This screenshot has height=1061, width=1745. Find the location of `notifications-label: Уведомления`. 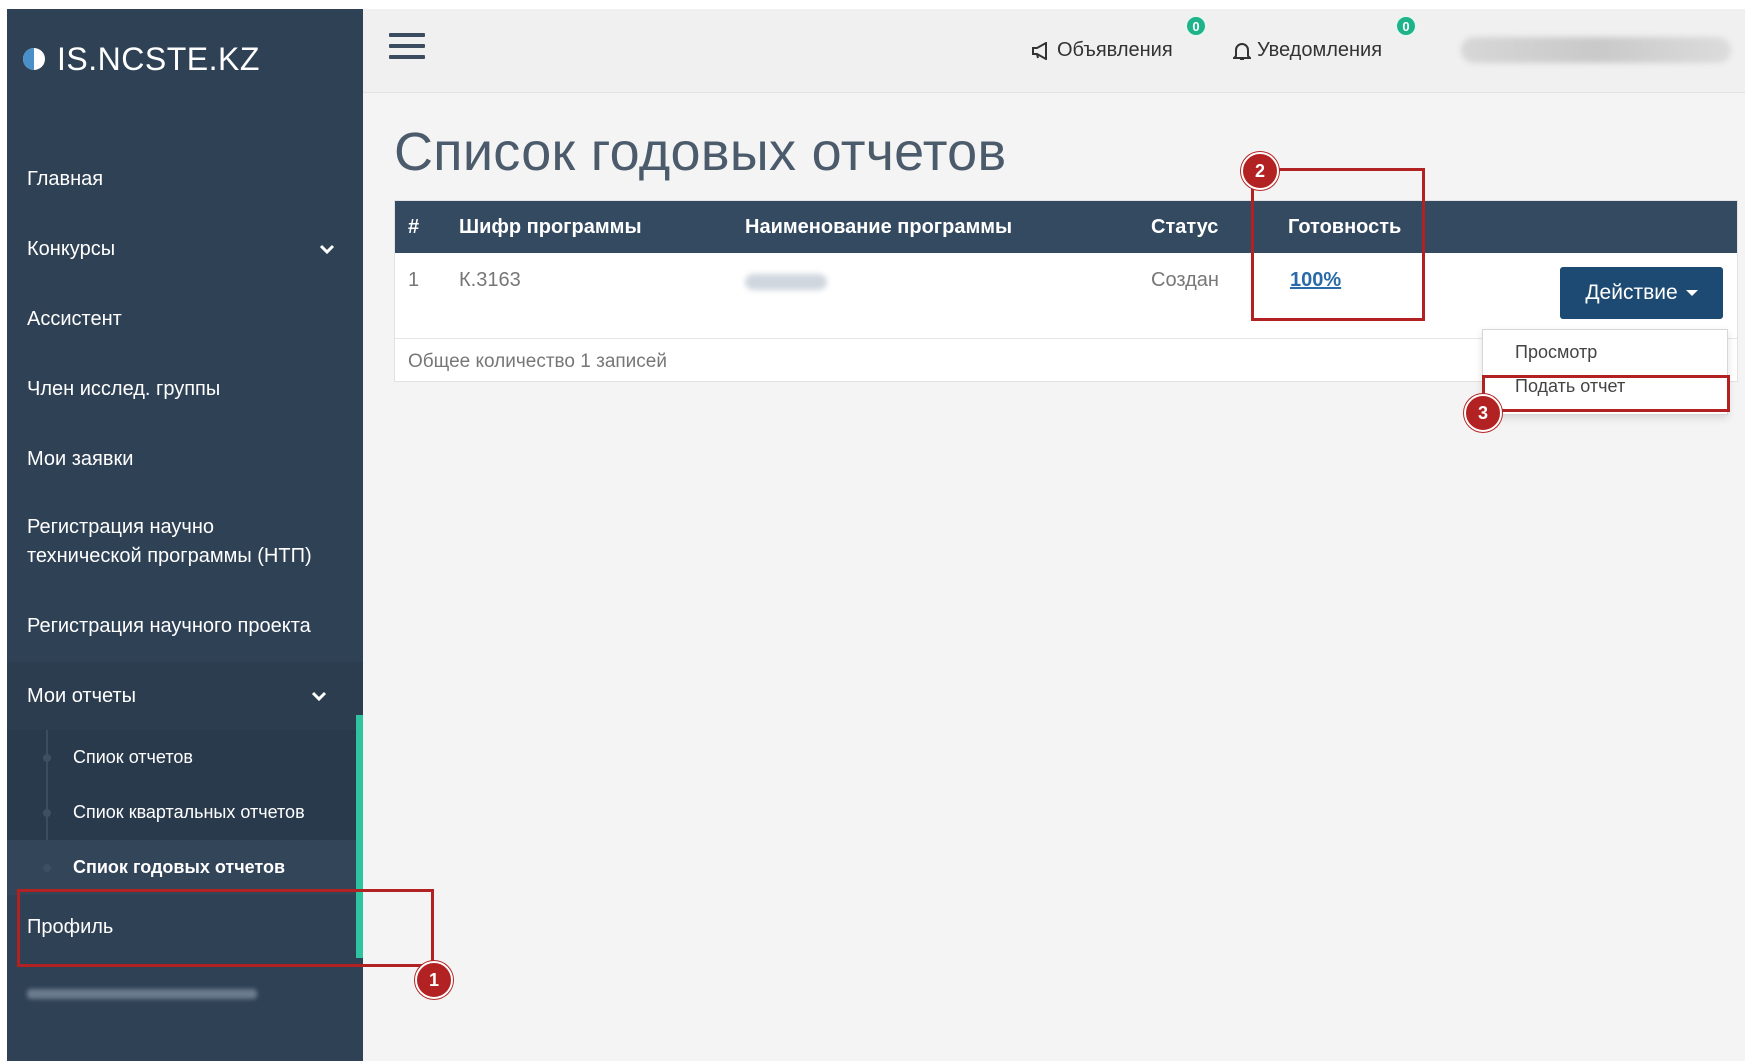

notifications-label: Уведомления is located at coordinates (1320, 50).